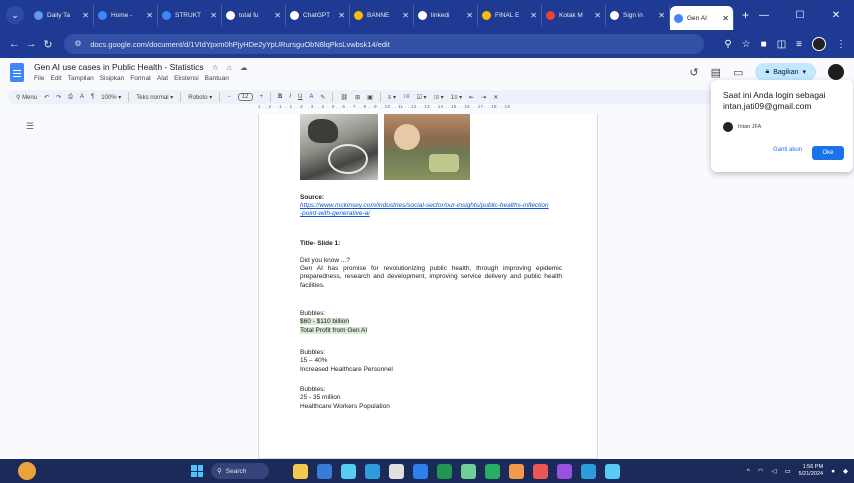 The image size is (854, 483). I want to click on volume-icon: ◁, so click(773, 471).